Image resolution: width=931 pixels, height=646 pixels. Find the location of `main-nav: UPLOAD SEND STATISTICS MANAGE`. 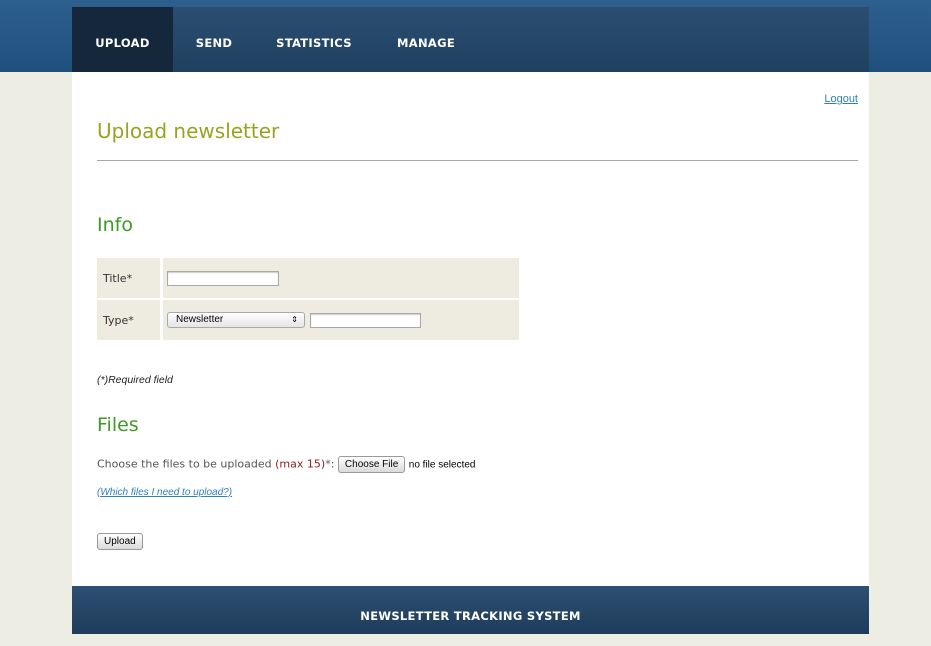

main-nav: UPLOAD SEND STATISTICS MANAGE is located at coordinates (470, 39).